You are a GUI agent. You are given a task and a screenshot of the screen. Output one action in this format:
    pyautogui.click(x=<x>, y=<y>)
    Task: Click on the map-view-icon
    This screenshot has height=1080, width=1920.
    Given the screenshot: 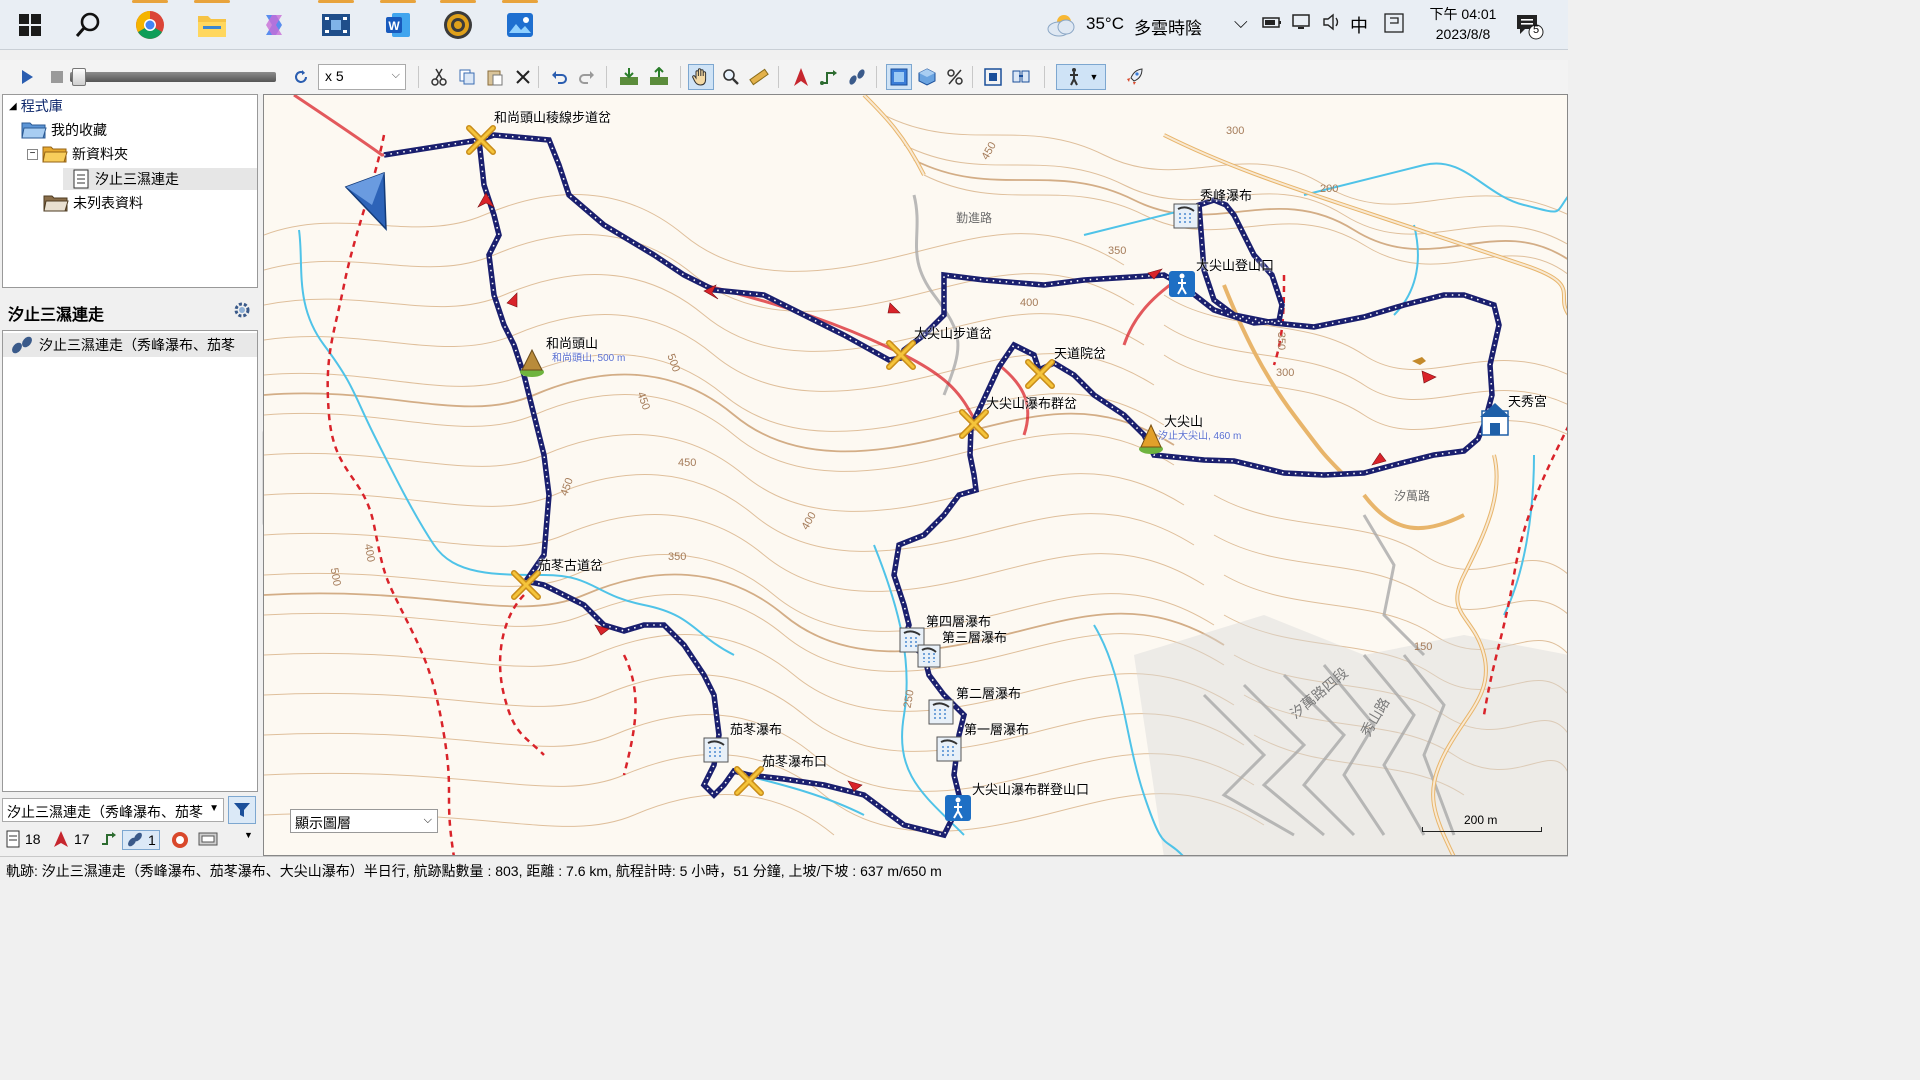 What is the action you would take?
    pyautogui.click(x=899, y=77)
    